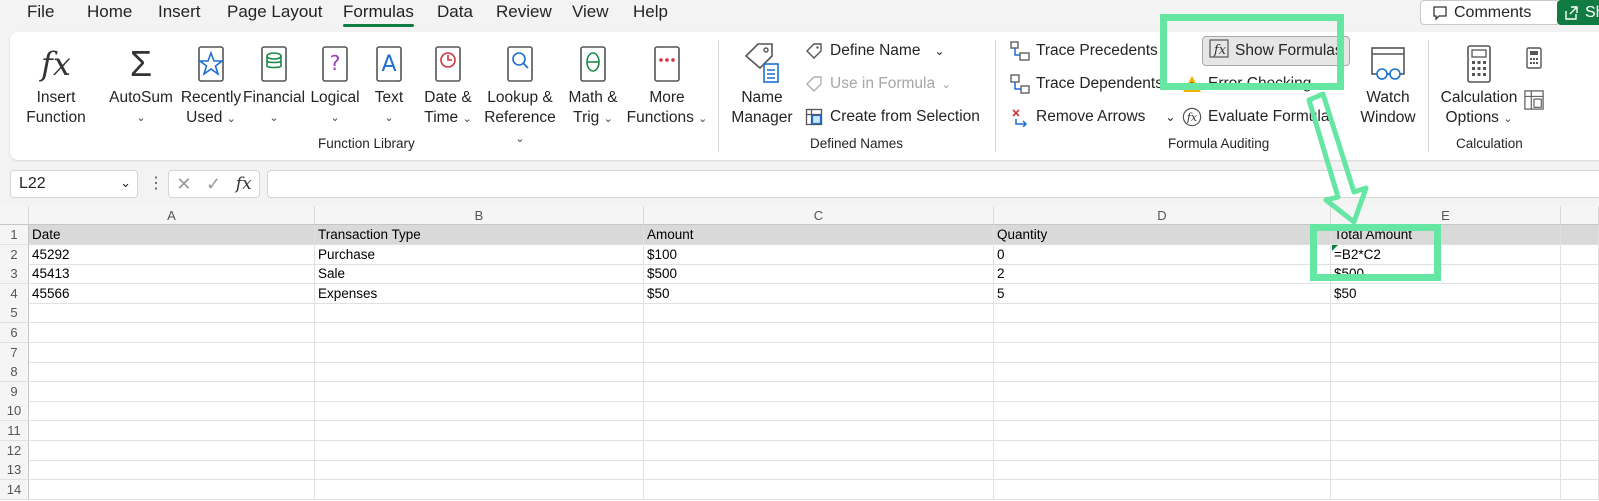 This screenshot has height=501, width=1599. I want to click on cell-d4: 5, so click(1162, 293).